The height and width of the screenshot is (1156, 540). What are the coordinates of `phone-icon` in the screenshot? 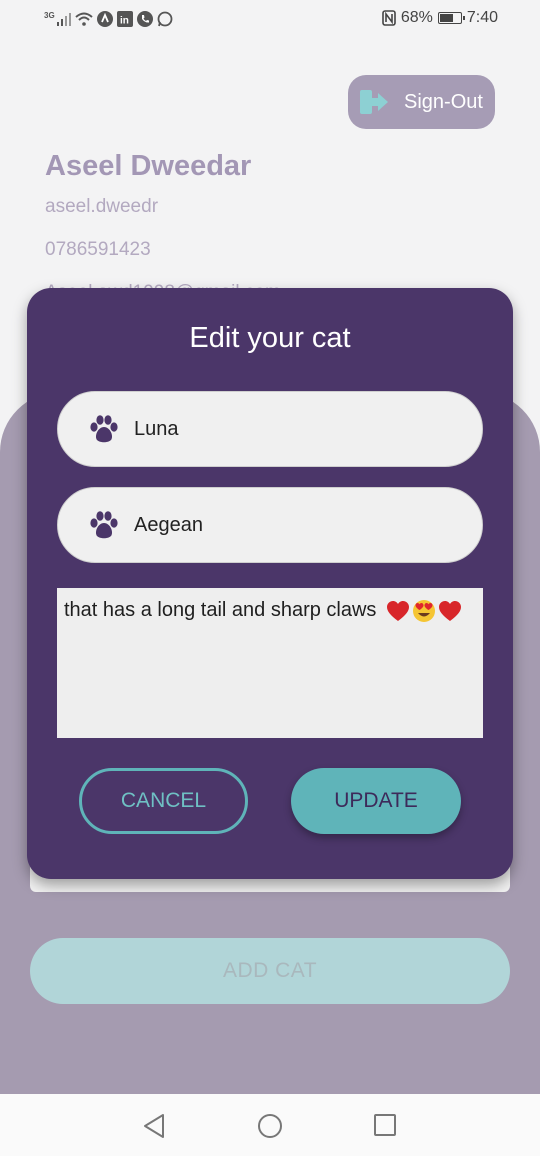 It's located at (144, 19).